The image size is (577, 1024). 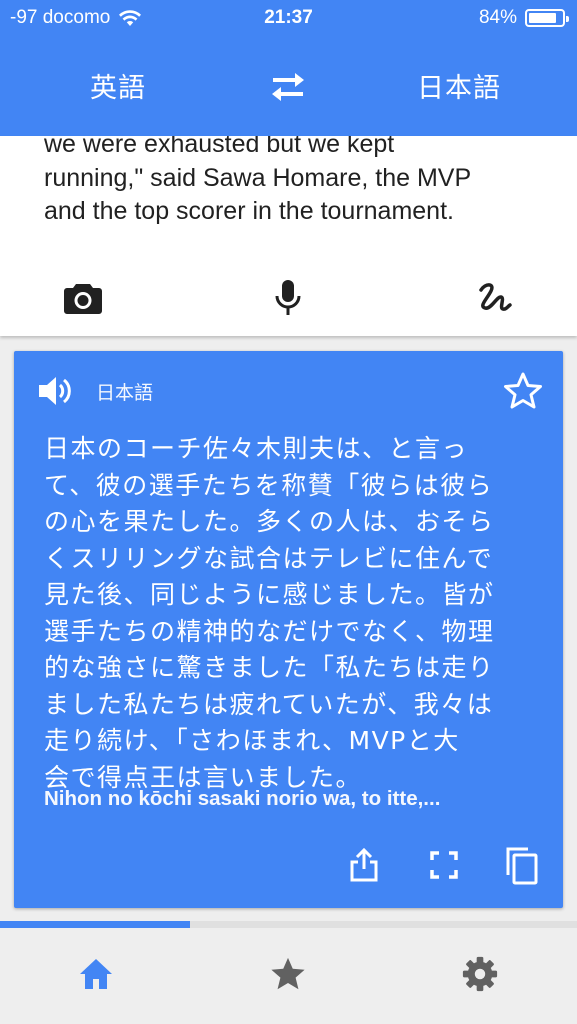 I want to click on battery-level-fill, so click(x=542, y=18).